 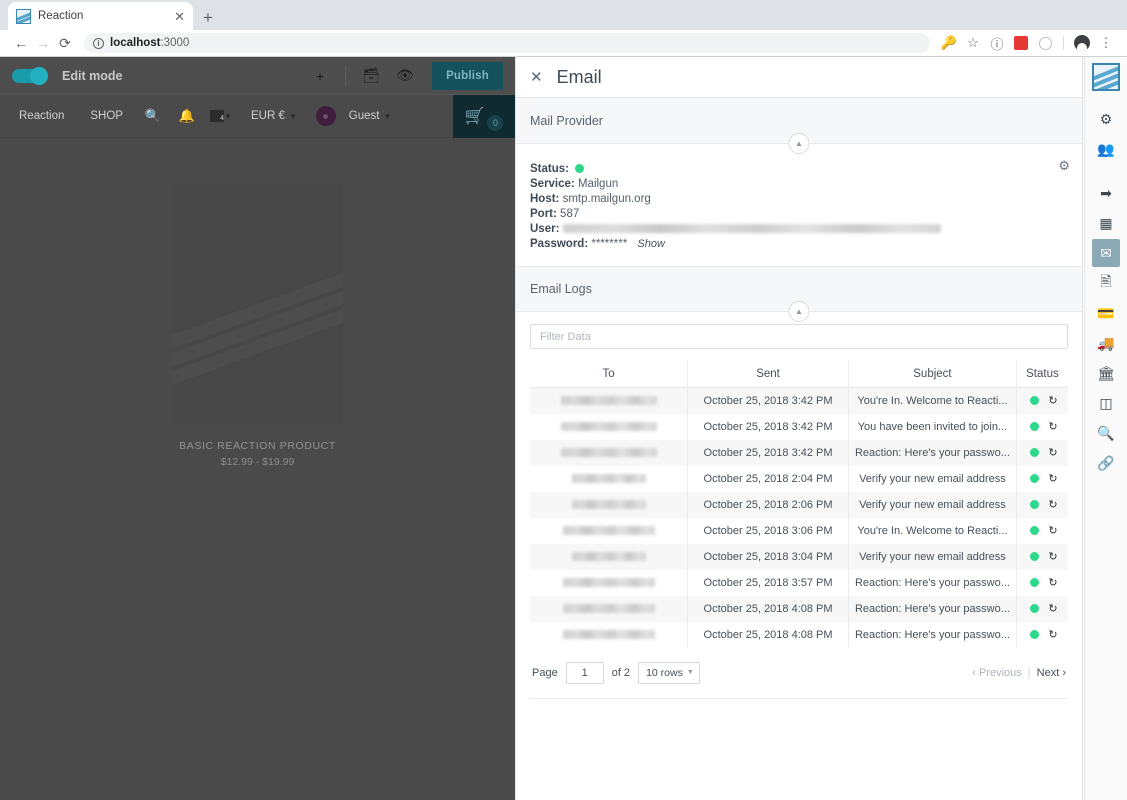 What do you see at coordinates (1106, 433) in the screenshot?
I see `sidebar-item-search: 🔍` at bounding box center [1106, 433].